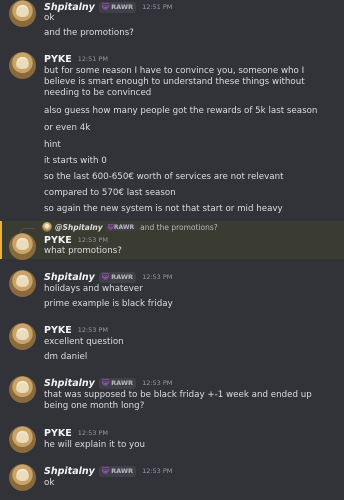 The width and height of the screenshot is (344, 500). Describe the element at coordinates (79, 227) in the screenshot. I see `reply-author: @Shpitalny` at that location.